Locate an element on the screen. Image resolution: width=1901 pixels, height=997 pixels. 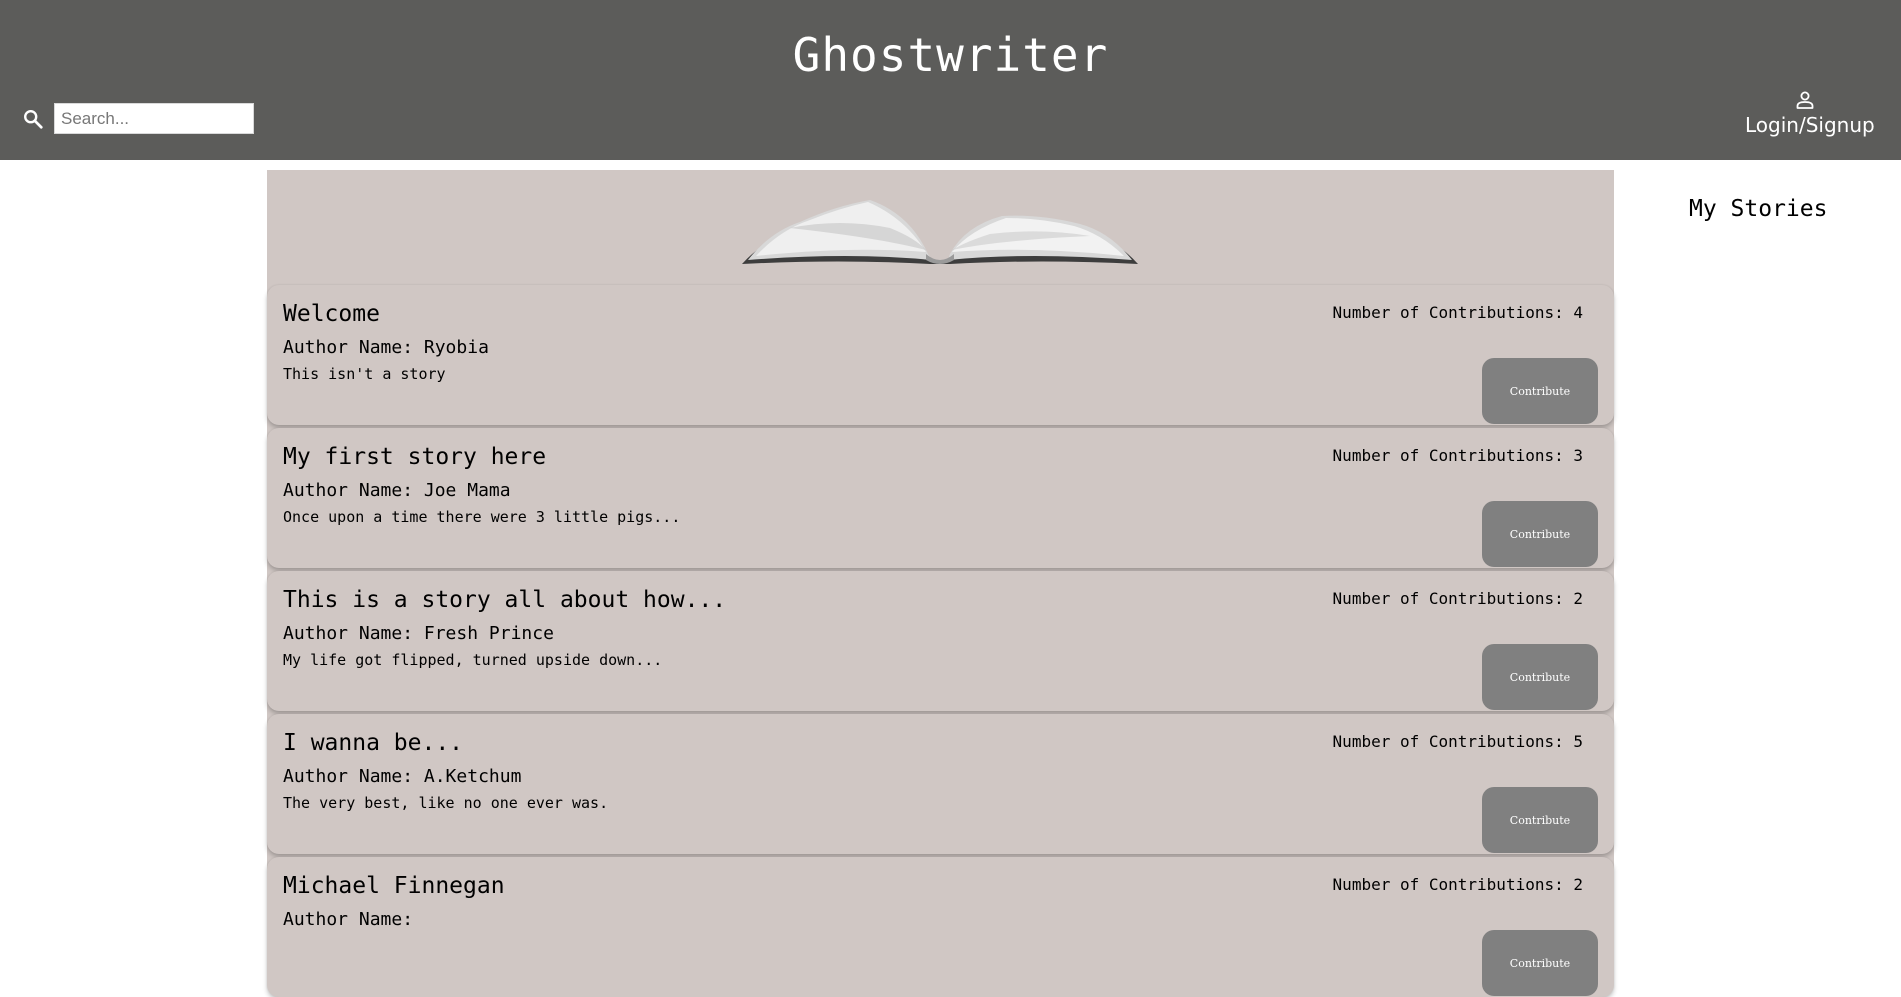
search-input is located at coordinates (154, 118).